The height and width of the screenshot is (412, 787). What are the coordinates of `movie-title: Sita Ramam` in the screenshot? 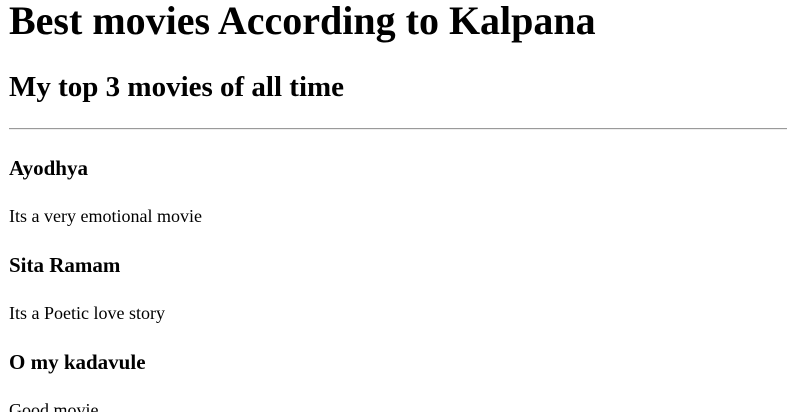 It's located at (65, 265).